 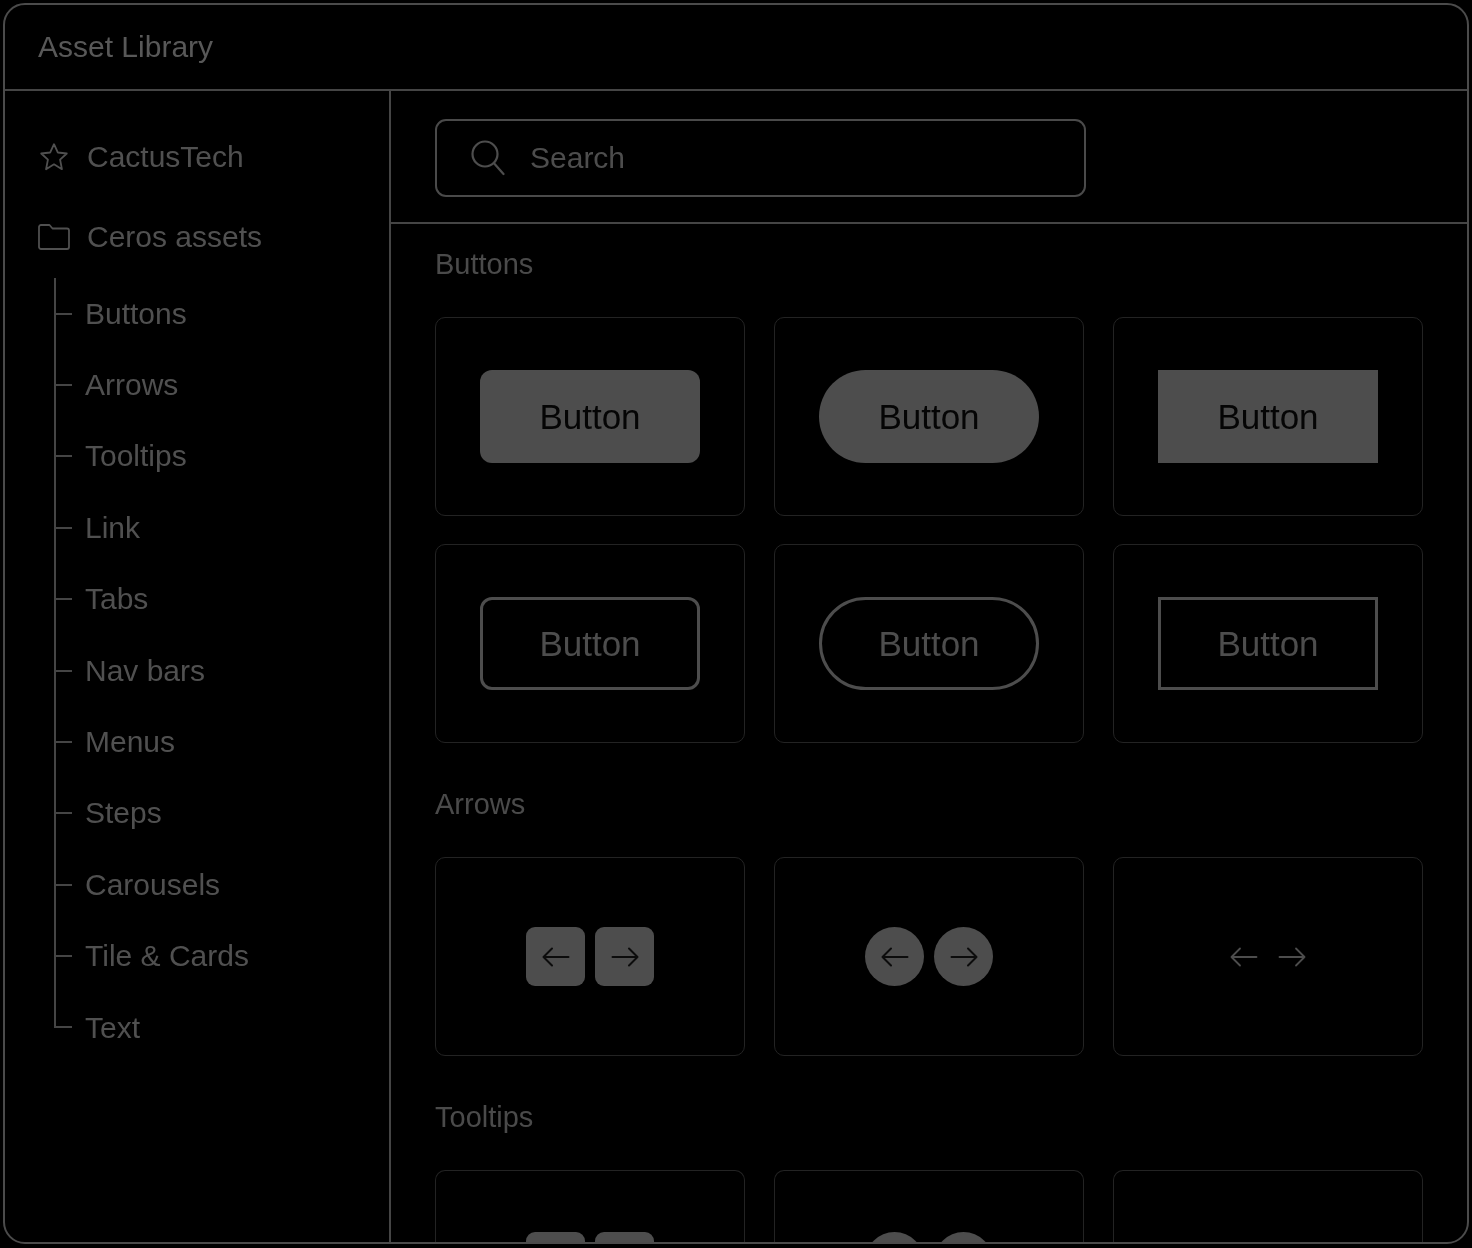 What do you see at coordinates (484, 264) in the screenshot?
I see `section-heading: Buttons` at bounding box center [484, 264].